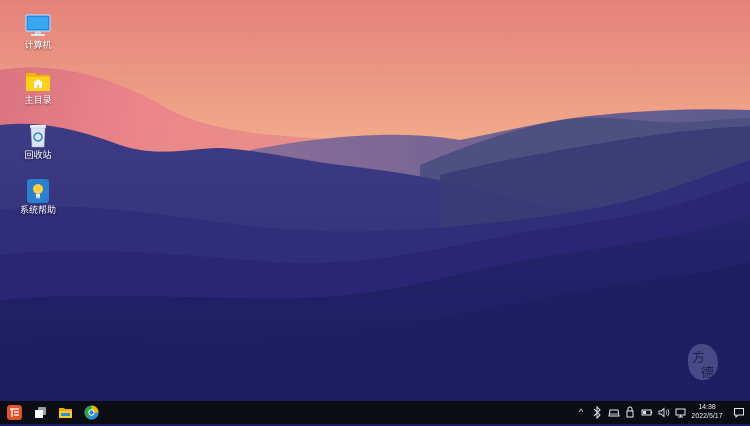 The image size is (750, 426). Describe the element at coordinates (38, 136) in the screenshot. I see `recycle-bin-icon` at that location.